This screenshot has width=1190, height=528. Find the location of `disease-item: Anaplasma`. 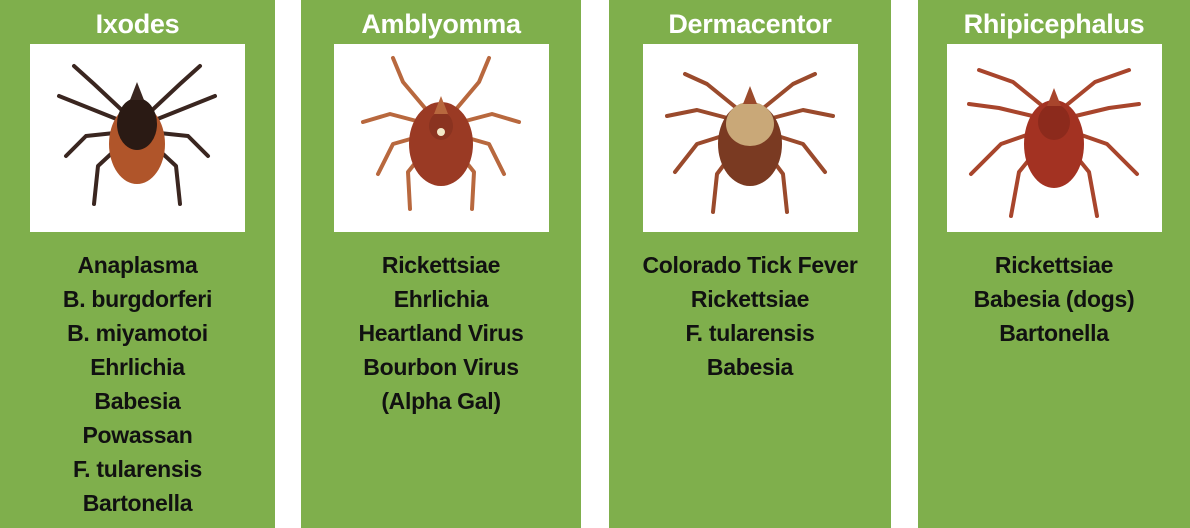

disease-item: Anaplasma is located at coordinates (137, 265).